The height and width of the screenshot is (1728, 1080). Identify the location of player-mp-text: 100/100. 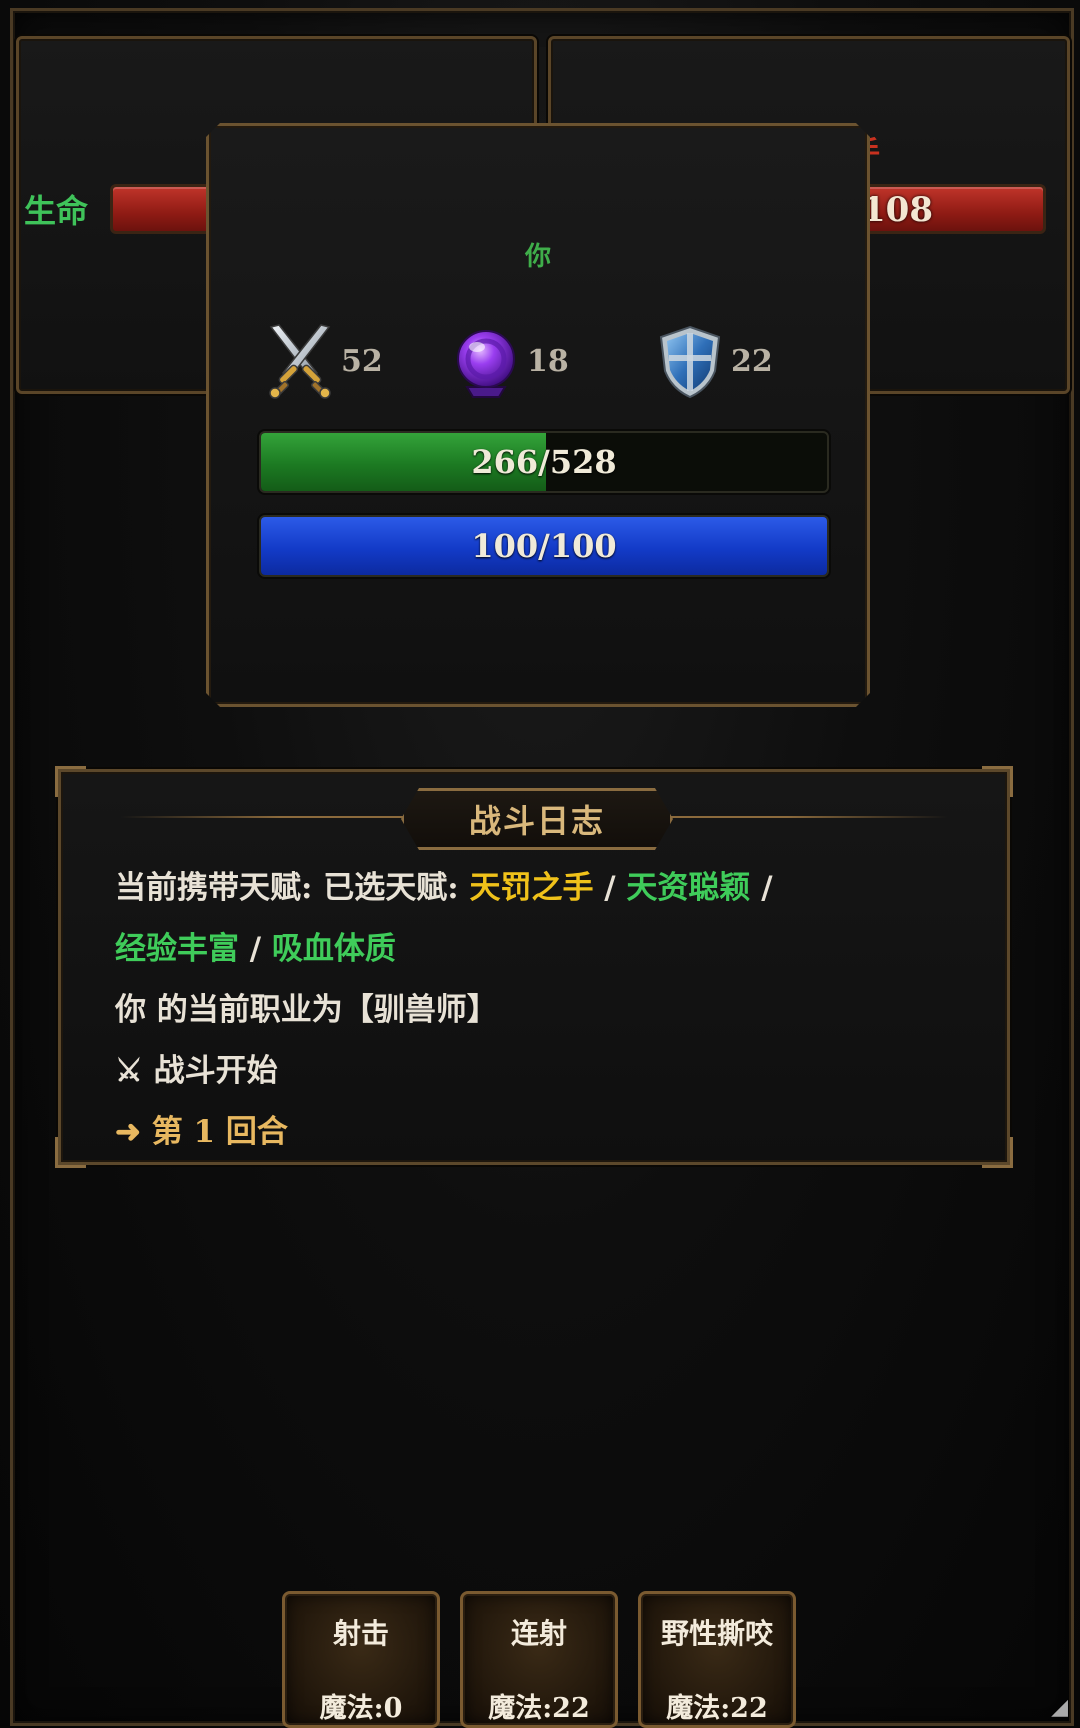
(544, 546).